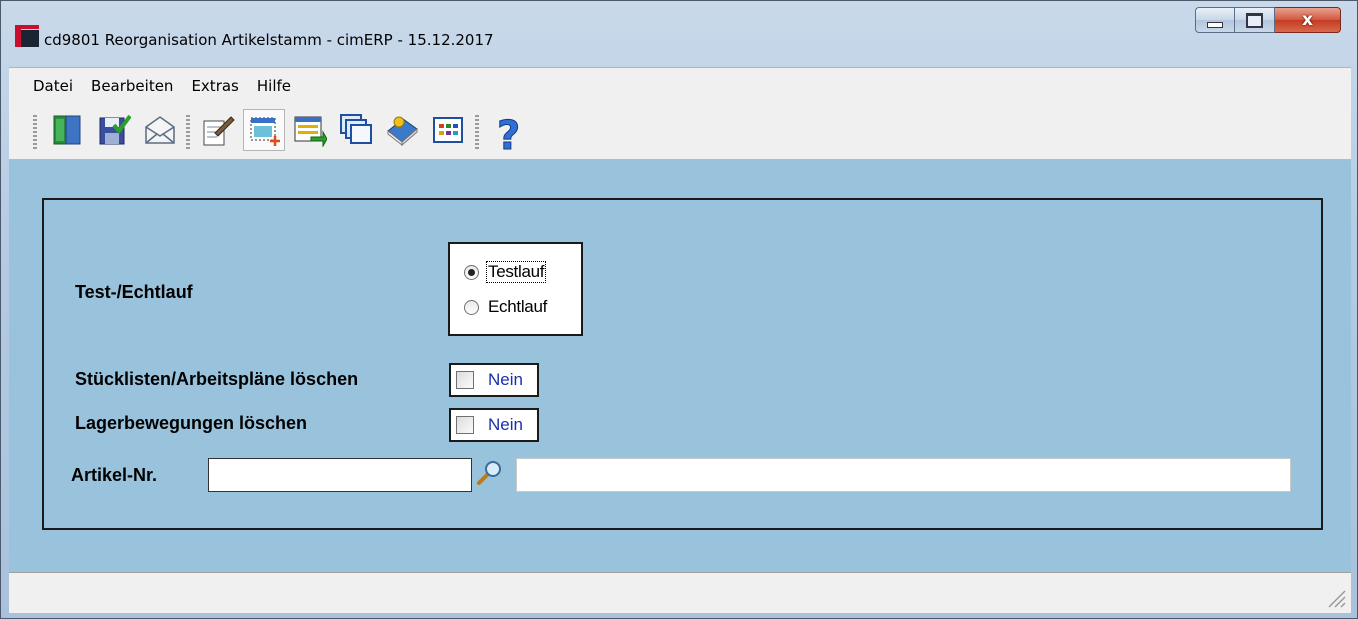 Image resolution: width=1358 pixels, height=619 pixels. I want to click on radio-testlauf: Testlauf, so click(505, 272).